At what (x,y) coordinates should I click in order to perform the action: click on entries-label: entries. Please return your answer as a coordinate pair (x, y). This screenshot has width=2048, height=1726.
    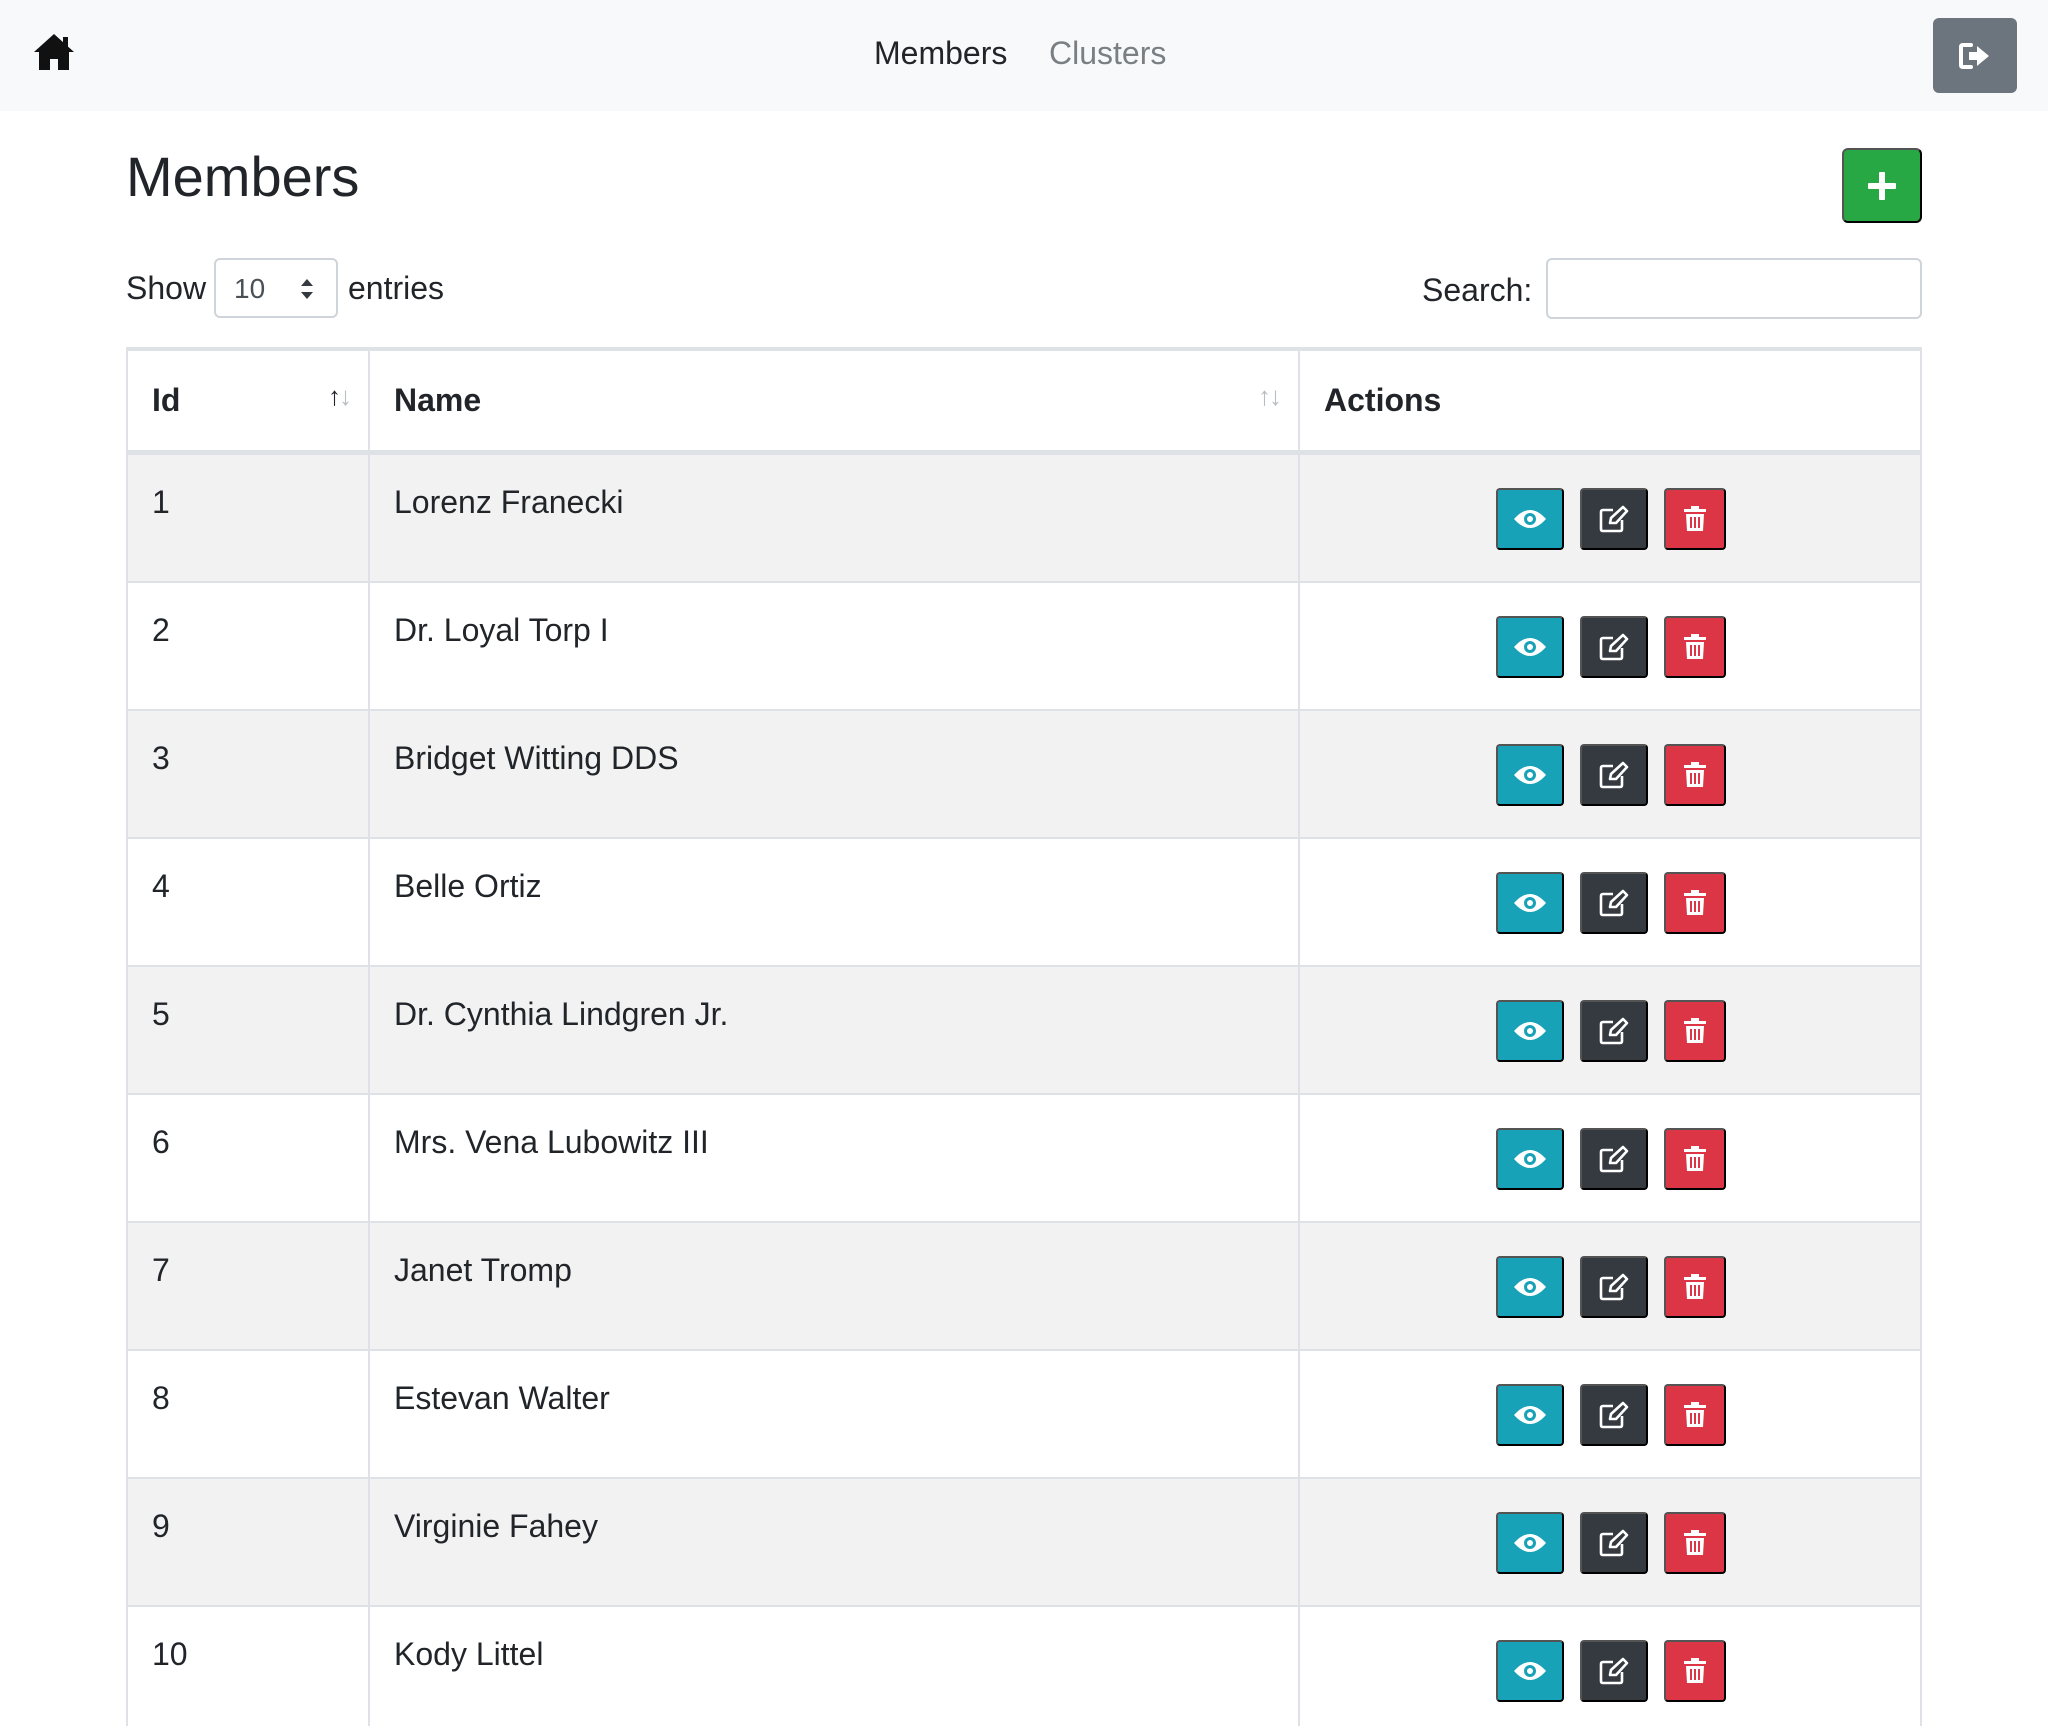
    Looking at the image, I should click on (396, 288).